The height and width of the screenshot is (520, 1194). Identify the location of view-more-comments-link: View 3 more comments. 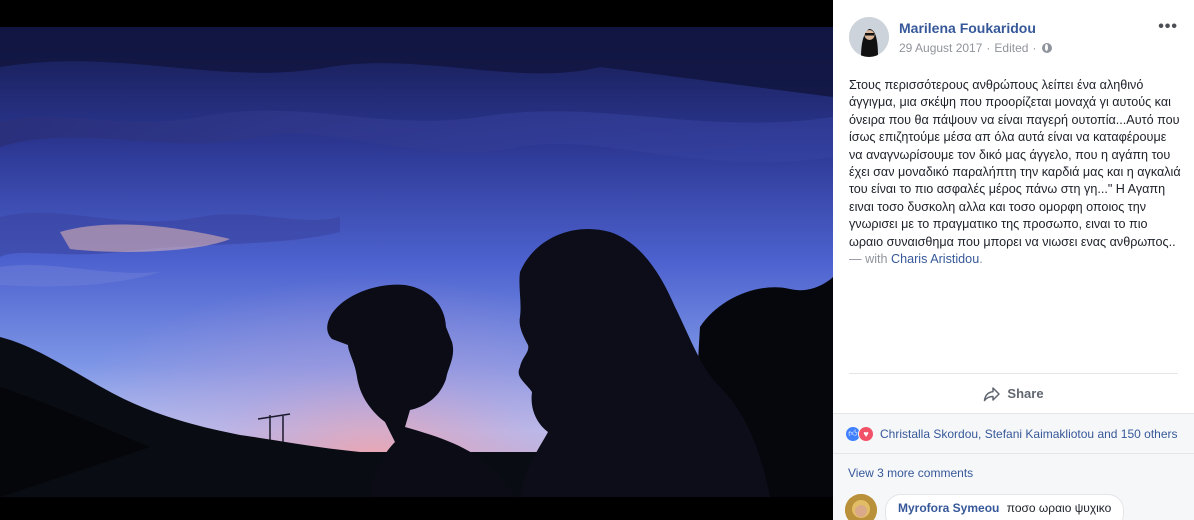
(910, 473).